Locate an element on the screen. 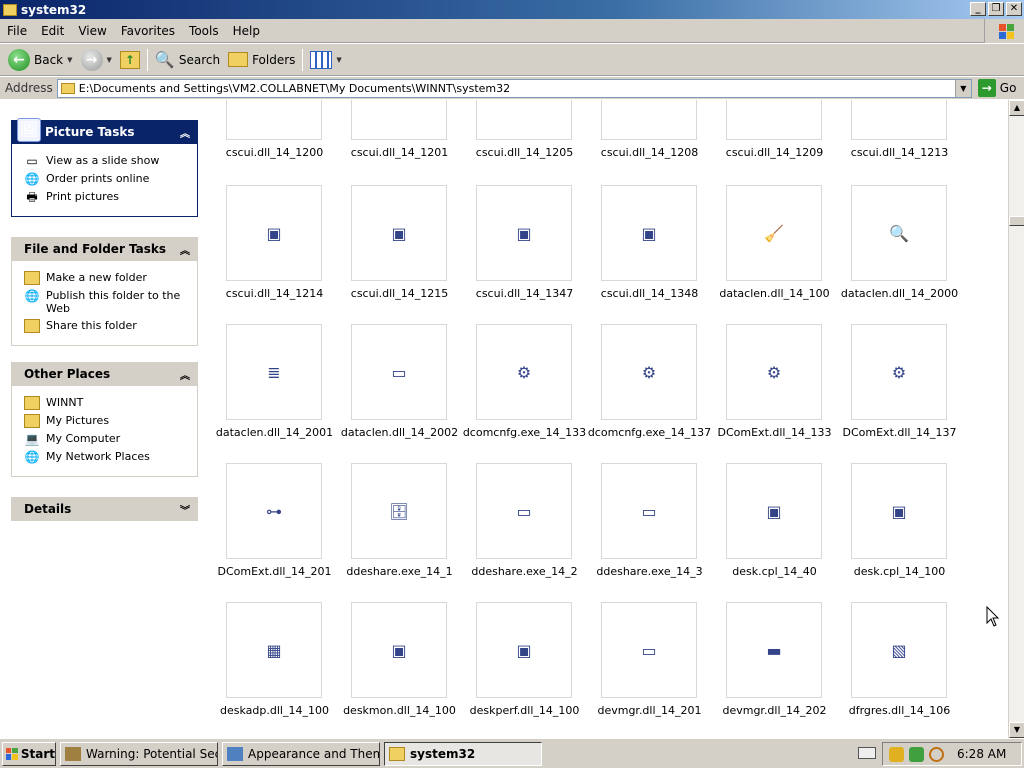 The width and height of the screenshot is (1024, 768). place-my-computer: 💻 My Computer is located at coordinates (110, 439).